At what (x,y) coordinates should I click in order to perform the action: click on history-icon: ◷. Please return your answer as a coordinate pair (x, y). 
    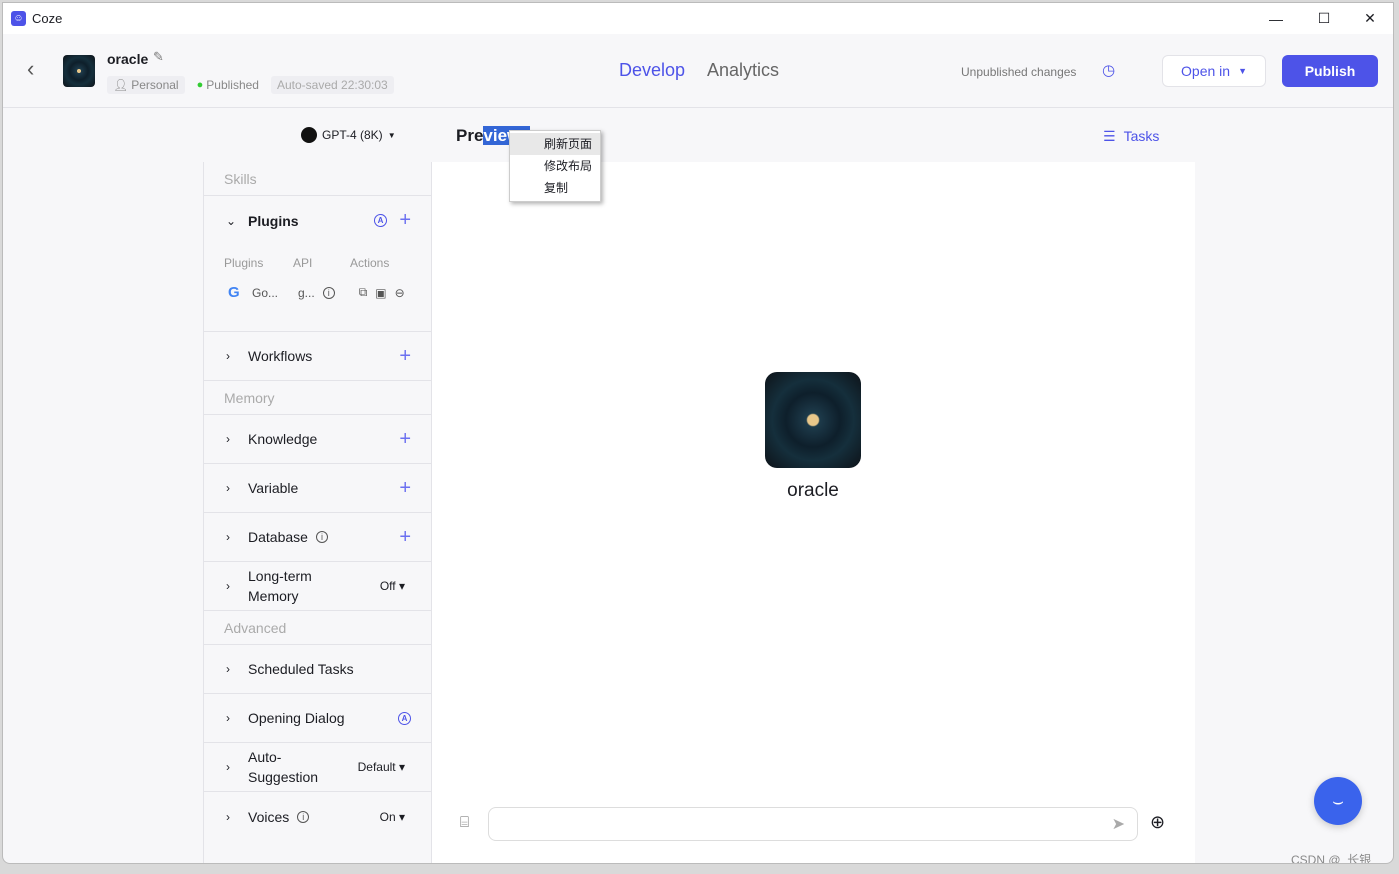
    Looking at the image, I should click on (1108, 70).